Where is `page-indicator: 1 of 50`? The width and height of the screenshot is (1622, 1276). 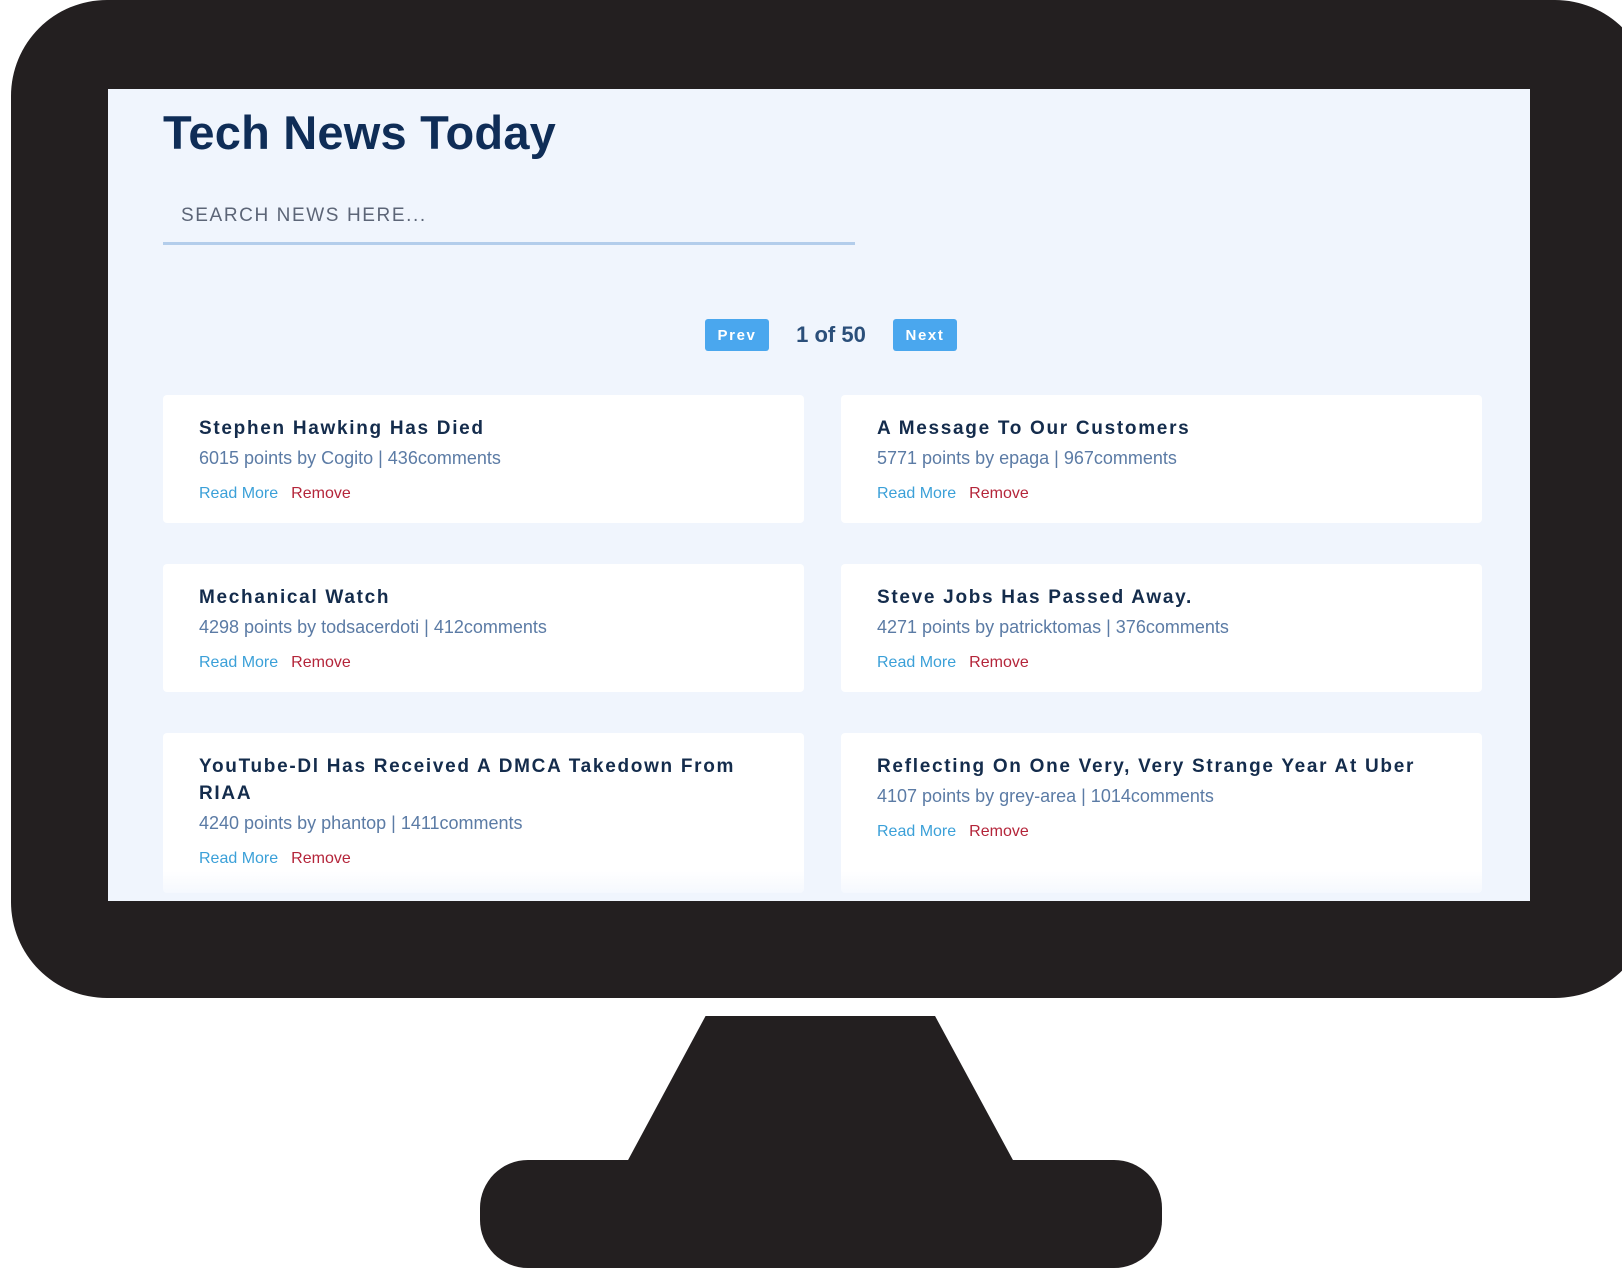 page-indicator: 1 of 50 is located at coordinates (831, 334).